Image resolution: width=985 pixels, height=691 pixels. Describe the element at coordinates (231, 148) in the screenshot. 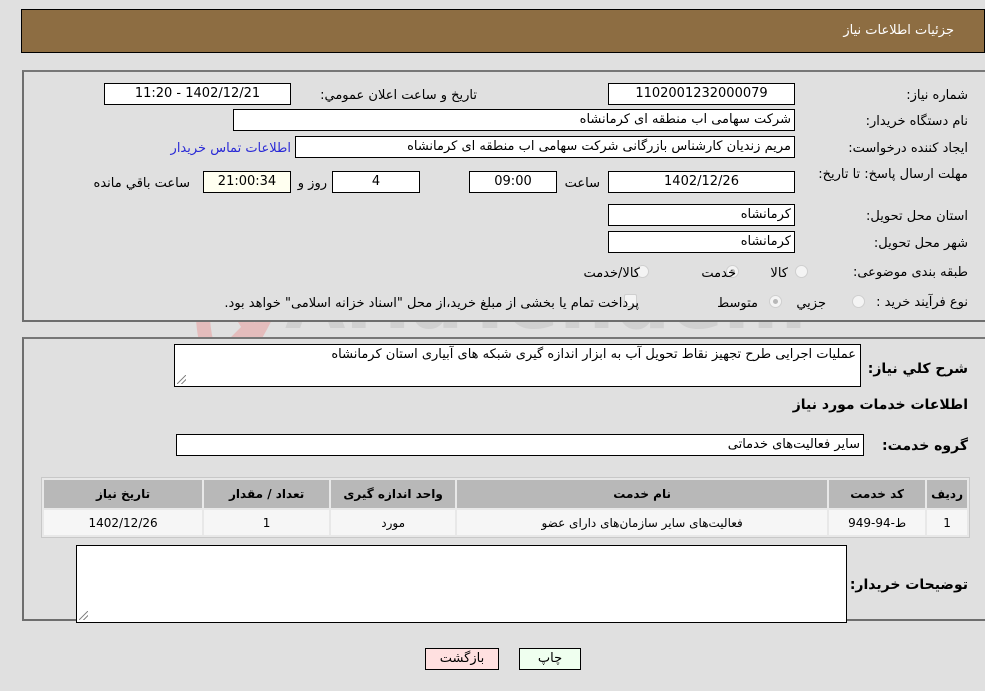

I see `buyer-contact-link: اطلاعات تماس خريدار` at that location.